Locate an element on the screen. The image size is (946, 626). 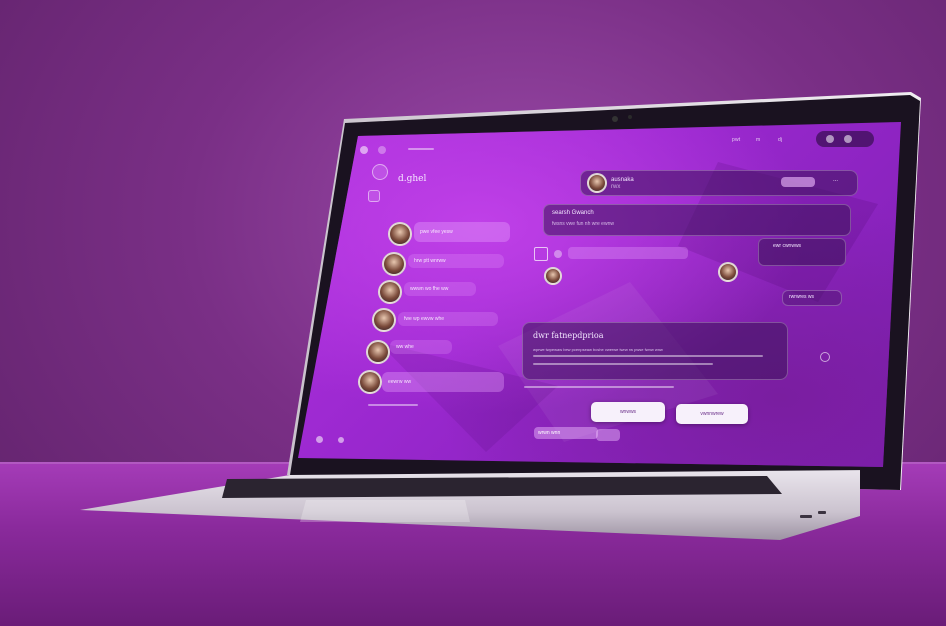
info-card: ewr cwnwws is located at coordinates (802, 252).